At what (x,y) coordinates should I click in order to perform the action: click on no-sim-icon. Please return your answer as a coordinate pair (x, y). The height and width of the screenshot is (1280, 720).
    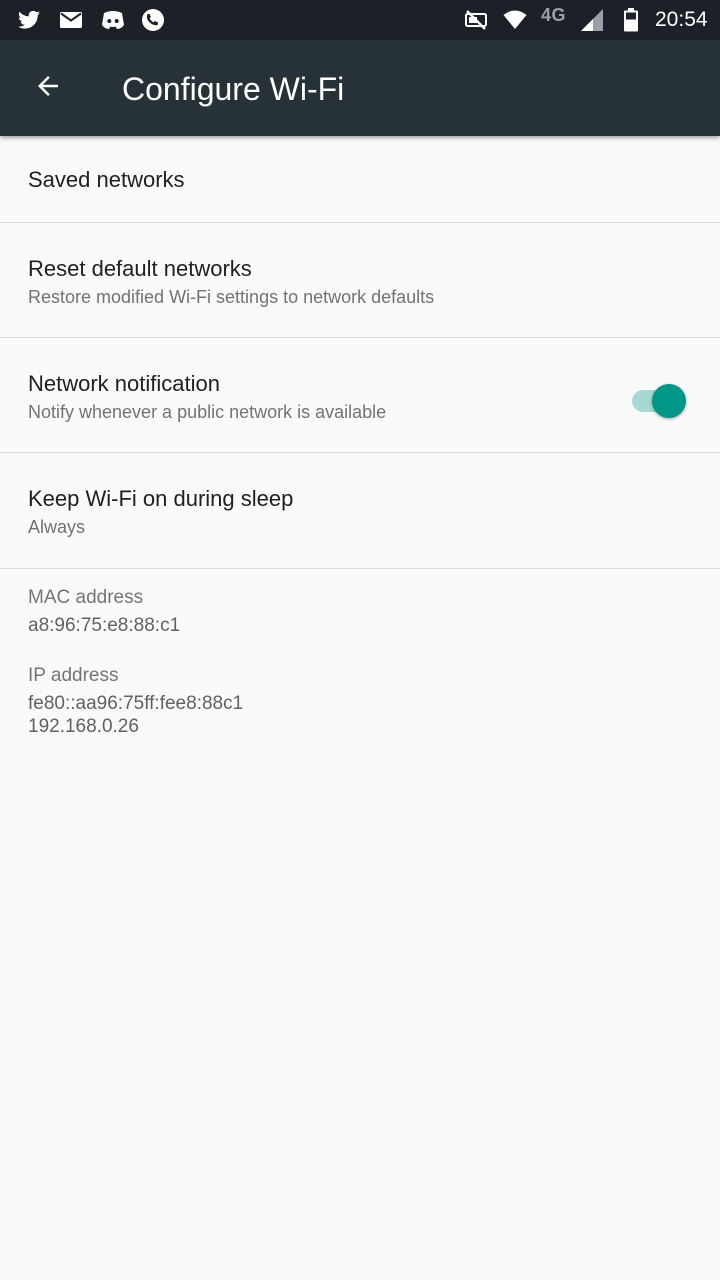
    Looking at the image, I should click on (476, 20).